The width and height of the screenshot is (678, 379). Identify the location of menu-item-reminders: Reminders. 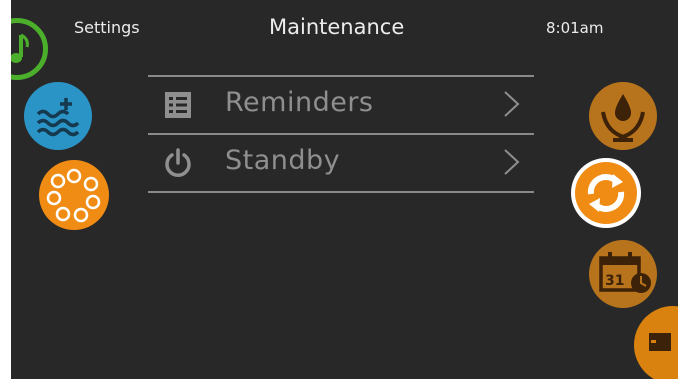
(341, 105).